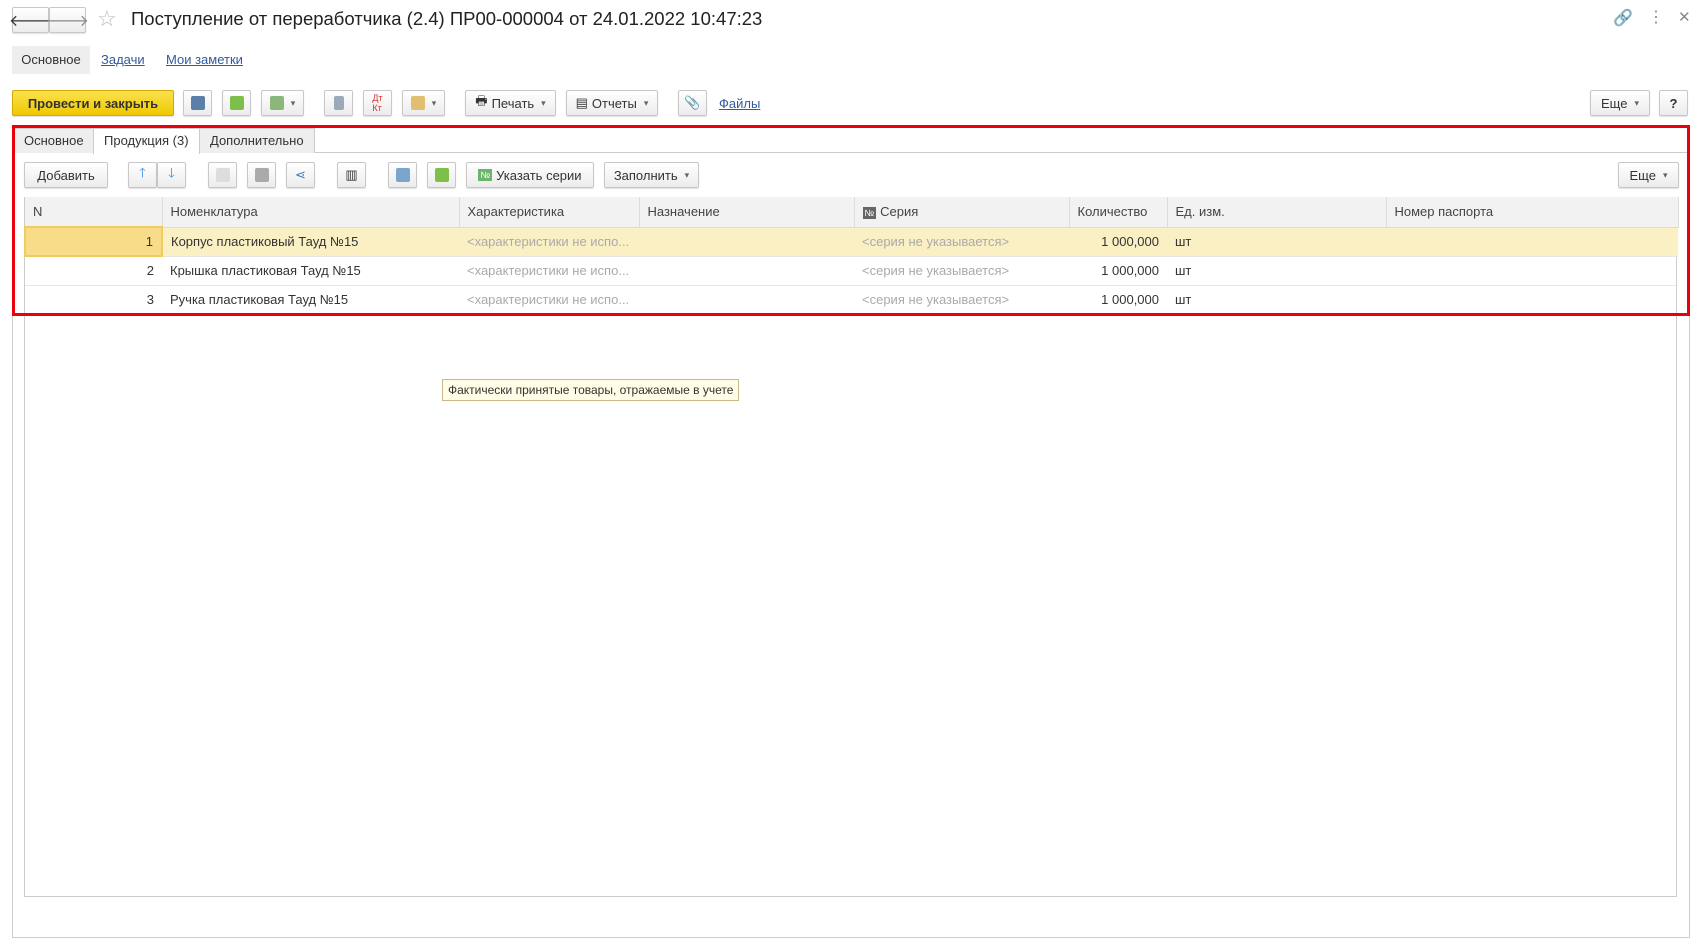 The width and height of the screenshot is (1700, 942). I want to click on printer-icon: 🖶, so click(481, 100).